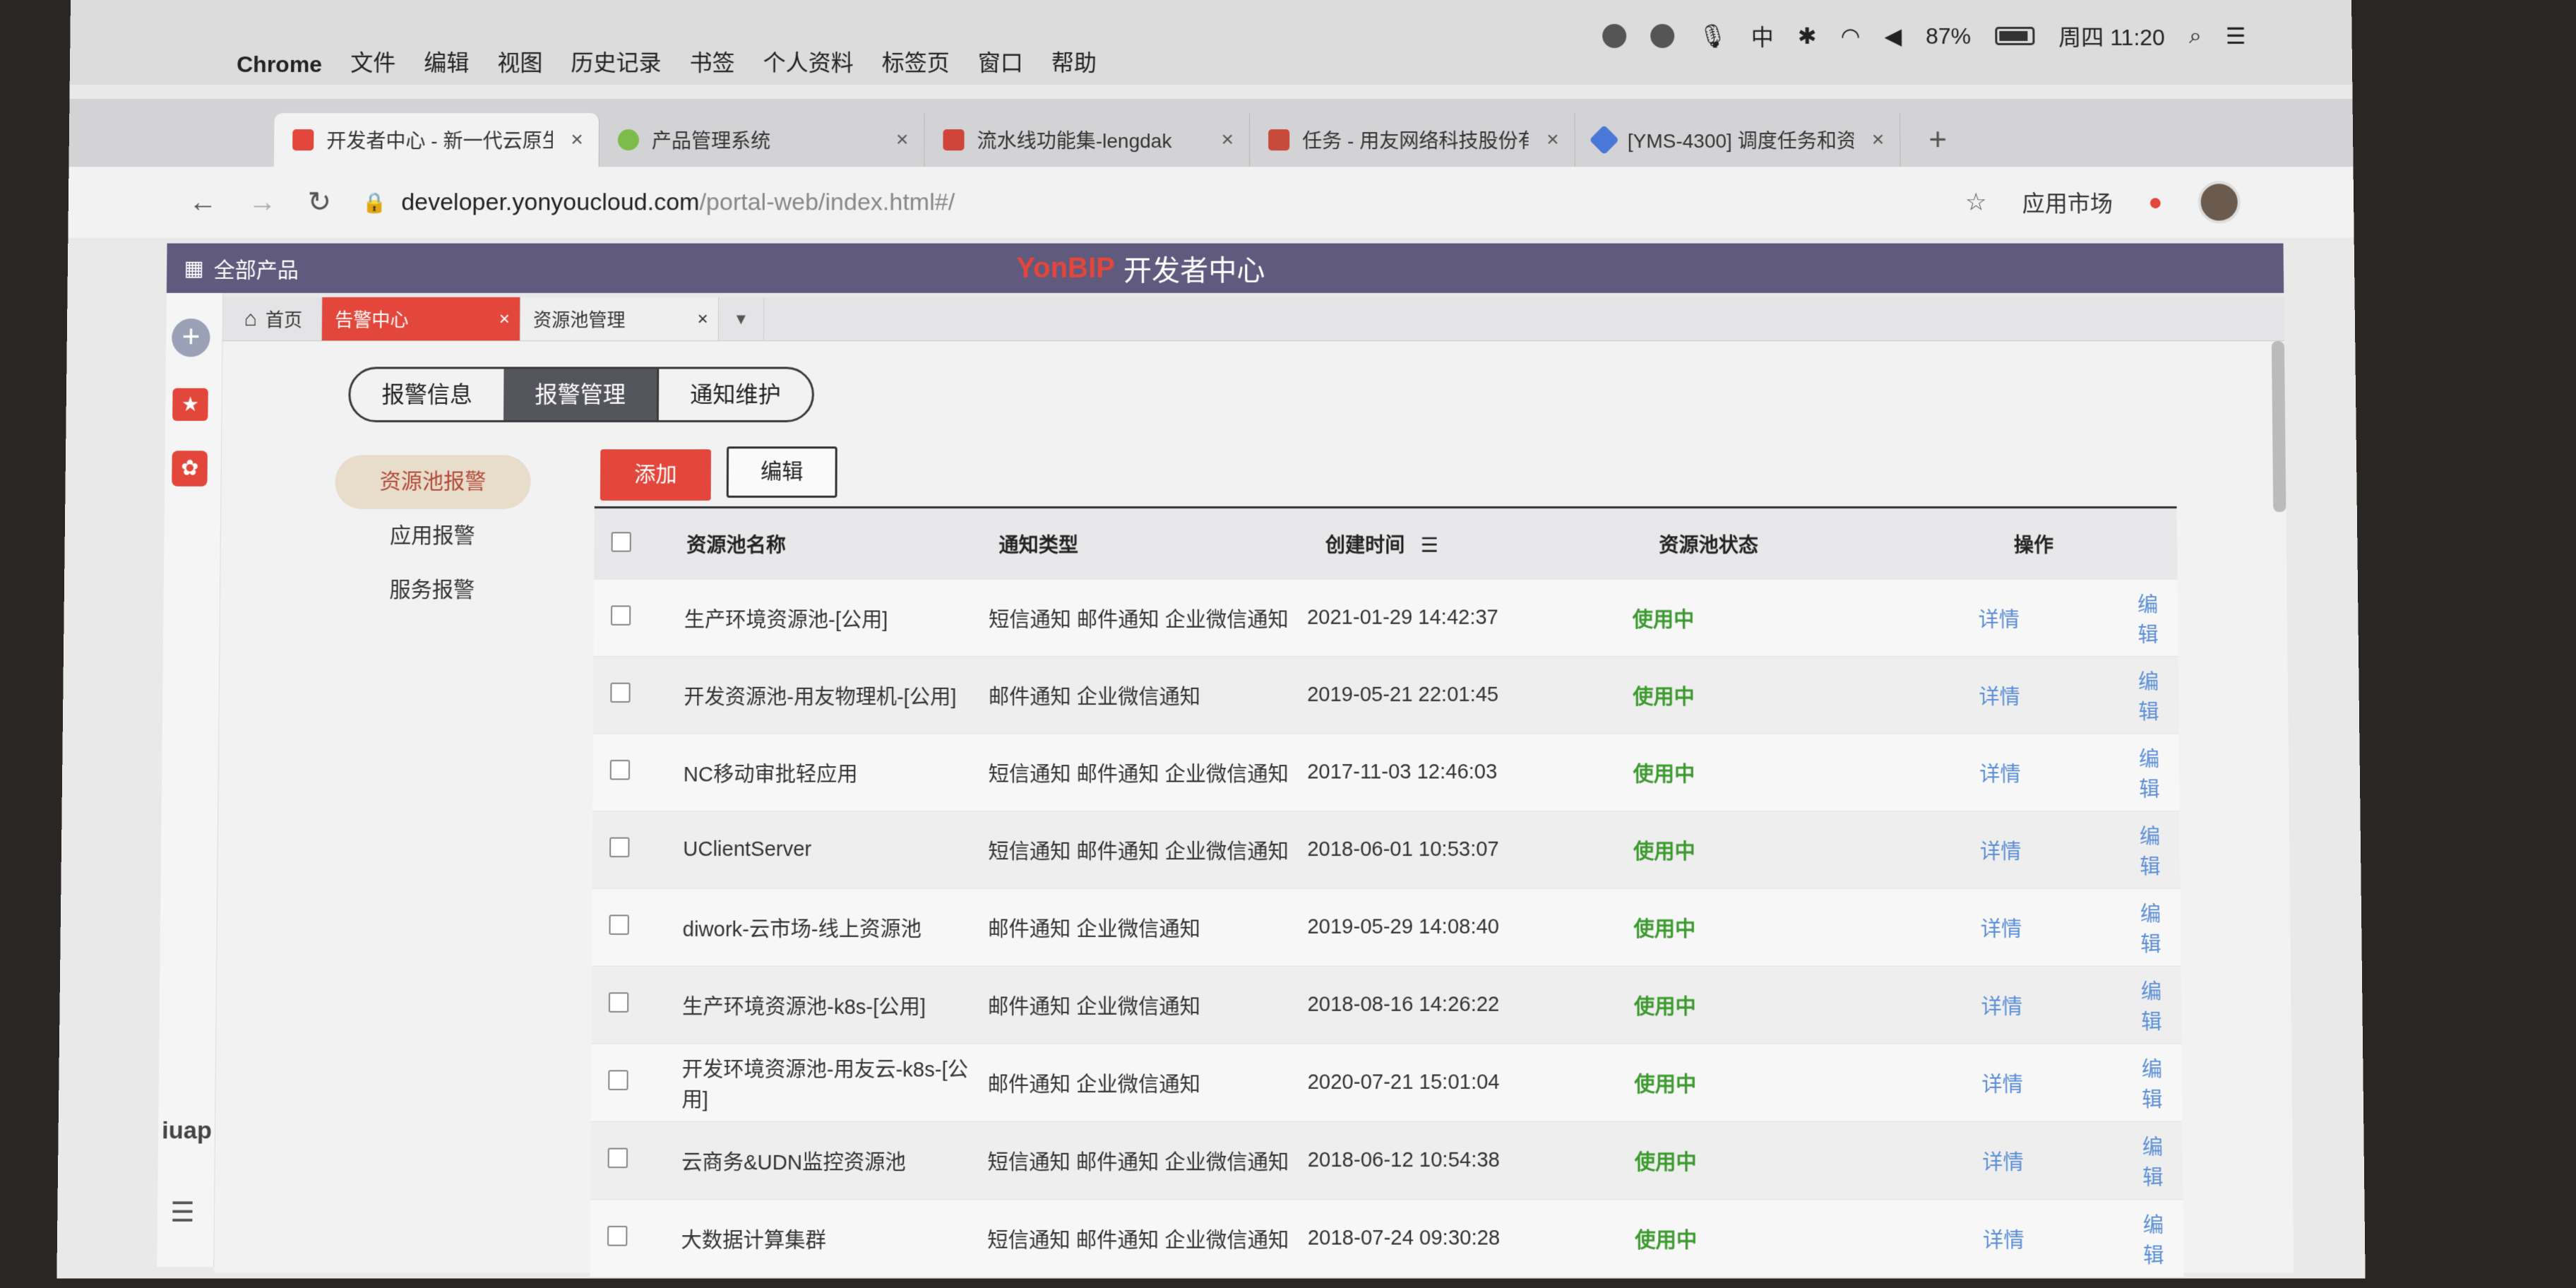 The width and height of the screenshot is (2576, 1288). Describe the element at coordinates (1712, 36) in the screenshot. I see `microphone-icon: 🎙` at that location.